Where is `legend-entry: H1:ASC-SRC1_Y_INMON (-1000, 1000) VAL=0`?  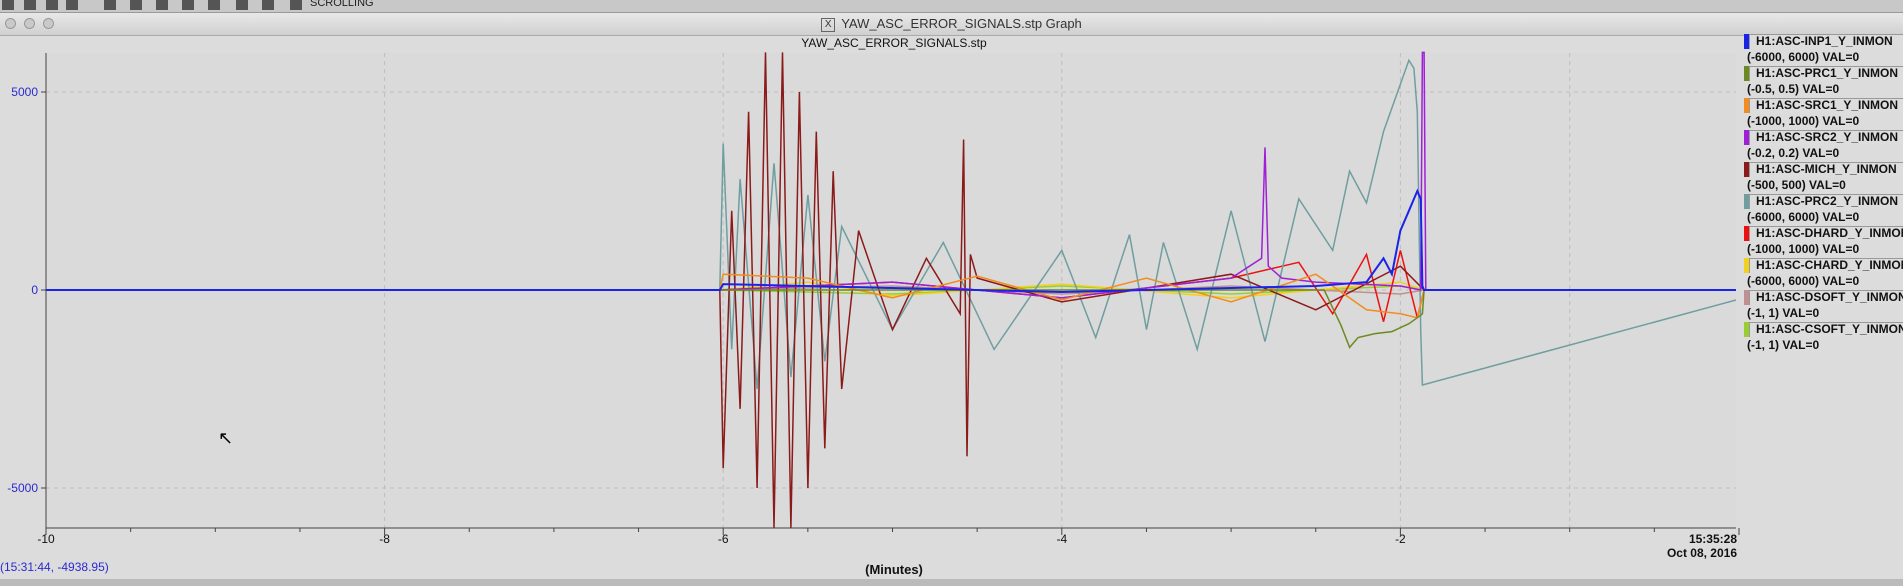
legend-entry: H1:ASC-SRC1_Y_INMON (-1000, 1000) VAL=0 is located at coordinates (1822, 114).